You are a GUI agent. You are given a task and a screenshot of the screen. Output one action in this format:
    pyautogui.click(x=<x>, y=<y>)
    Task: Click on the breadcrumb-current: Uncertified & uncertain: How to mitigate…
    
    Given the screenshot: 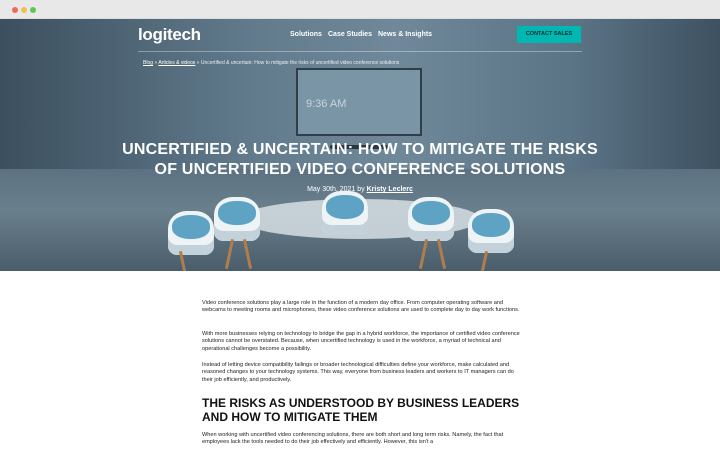 What is the action you would take?
    pyautogui.click(x=300, y=63)
    